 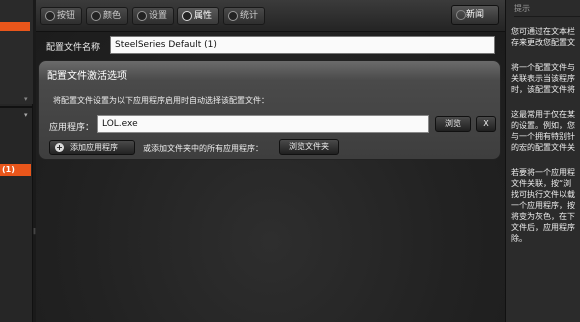 I want to click on activation-description: 将配置文件设置为以下应用程序启用时自动选择该配置文件：, so click(x=161, y=100).